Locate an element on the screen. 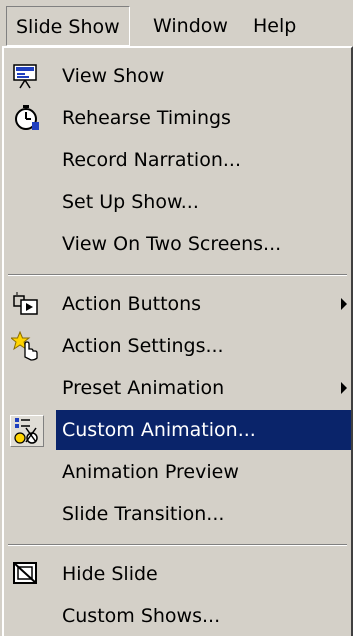 The height and width of the screenshot is (636, 353). menu-item-rehearse-timings: Rehearse Timings is located at coordinates (177, 118).